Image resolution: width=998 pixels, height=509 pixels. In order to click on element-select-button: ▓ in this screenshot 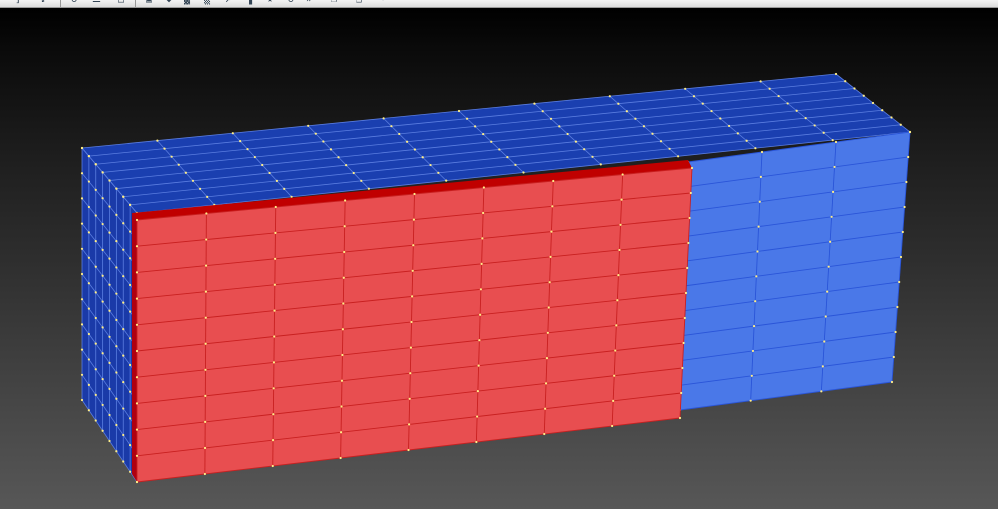, I will do `click(187, 3)`.